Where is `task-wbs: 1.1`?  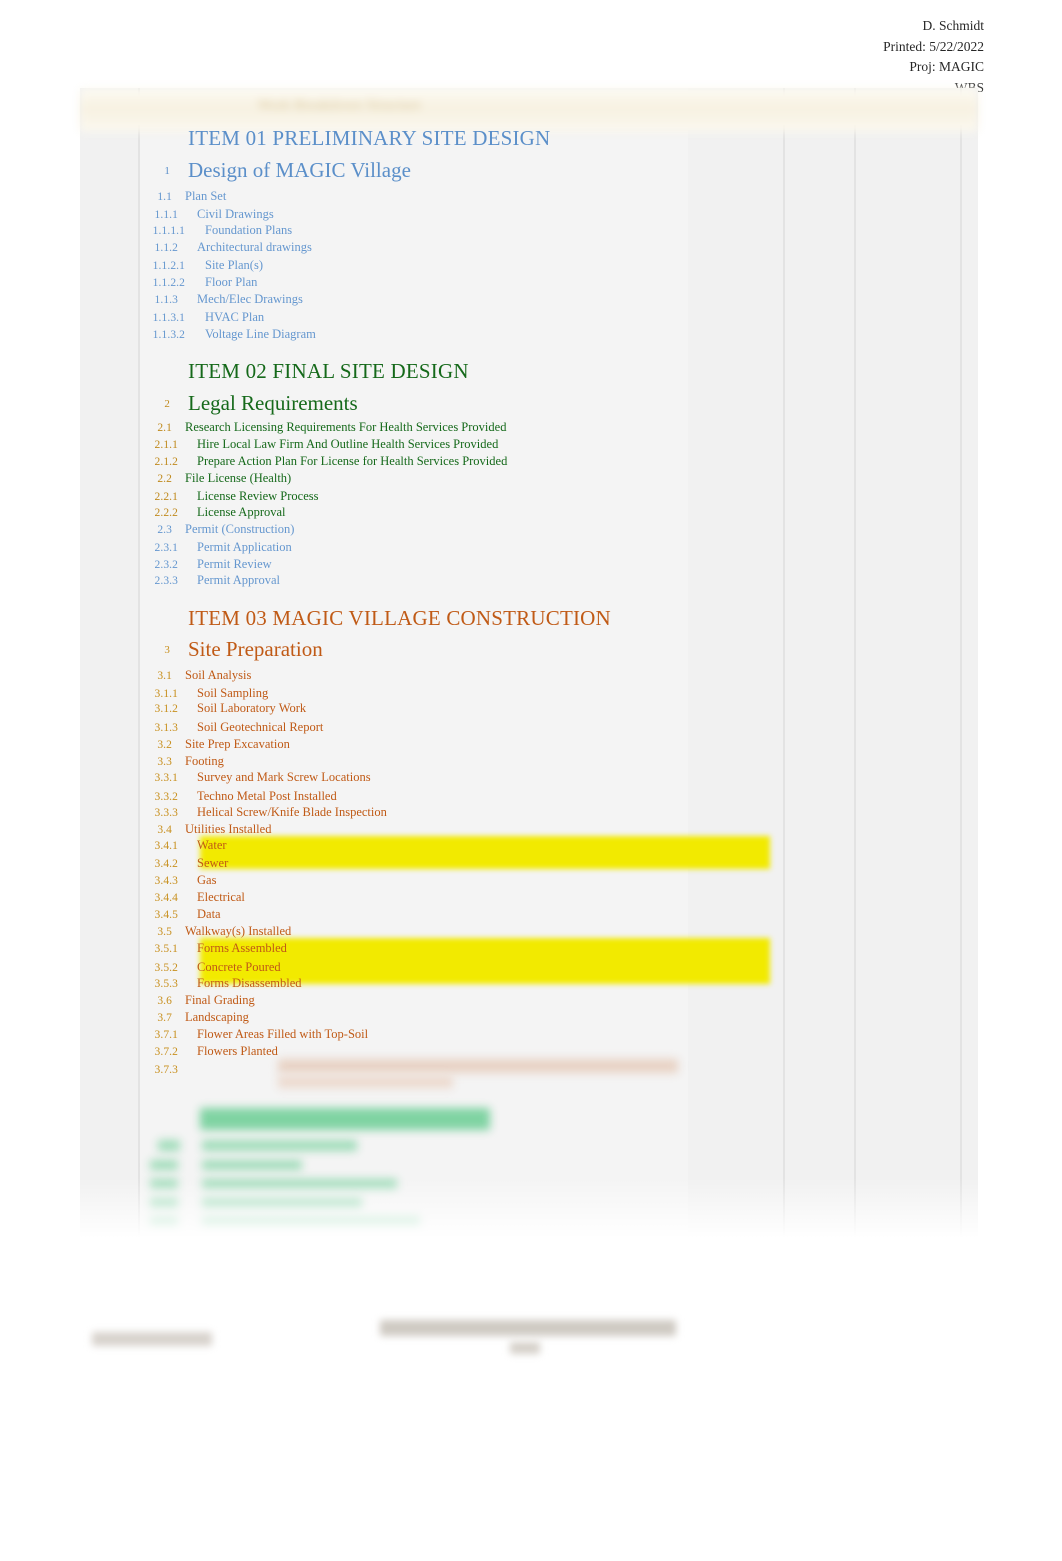
task-wbs: 1.1 is located at coordinates (164, 196).